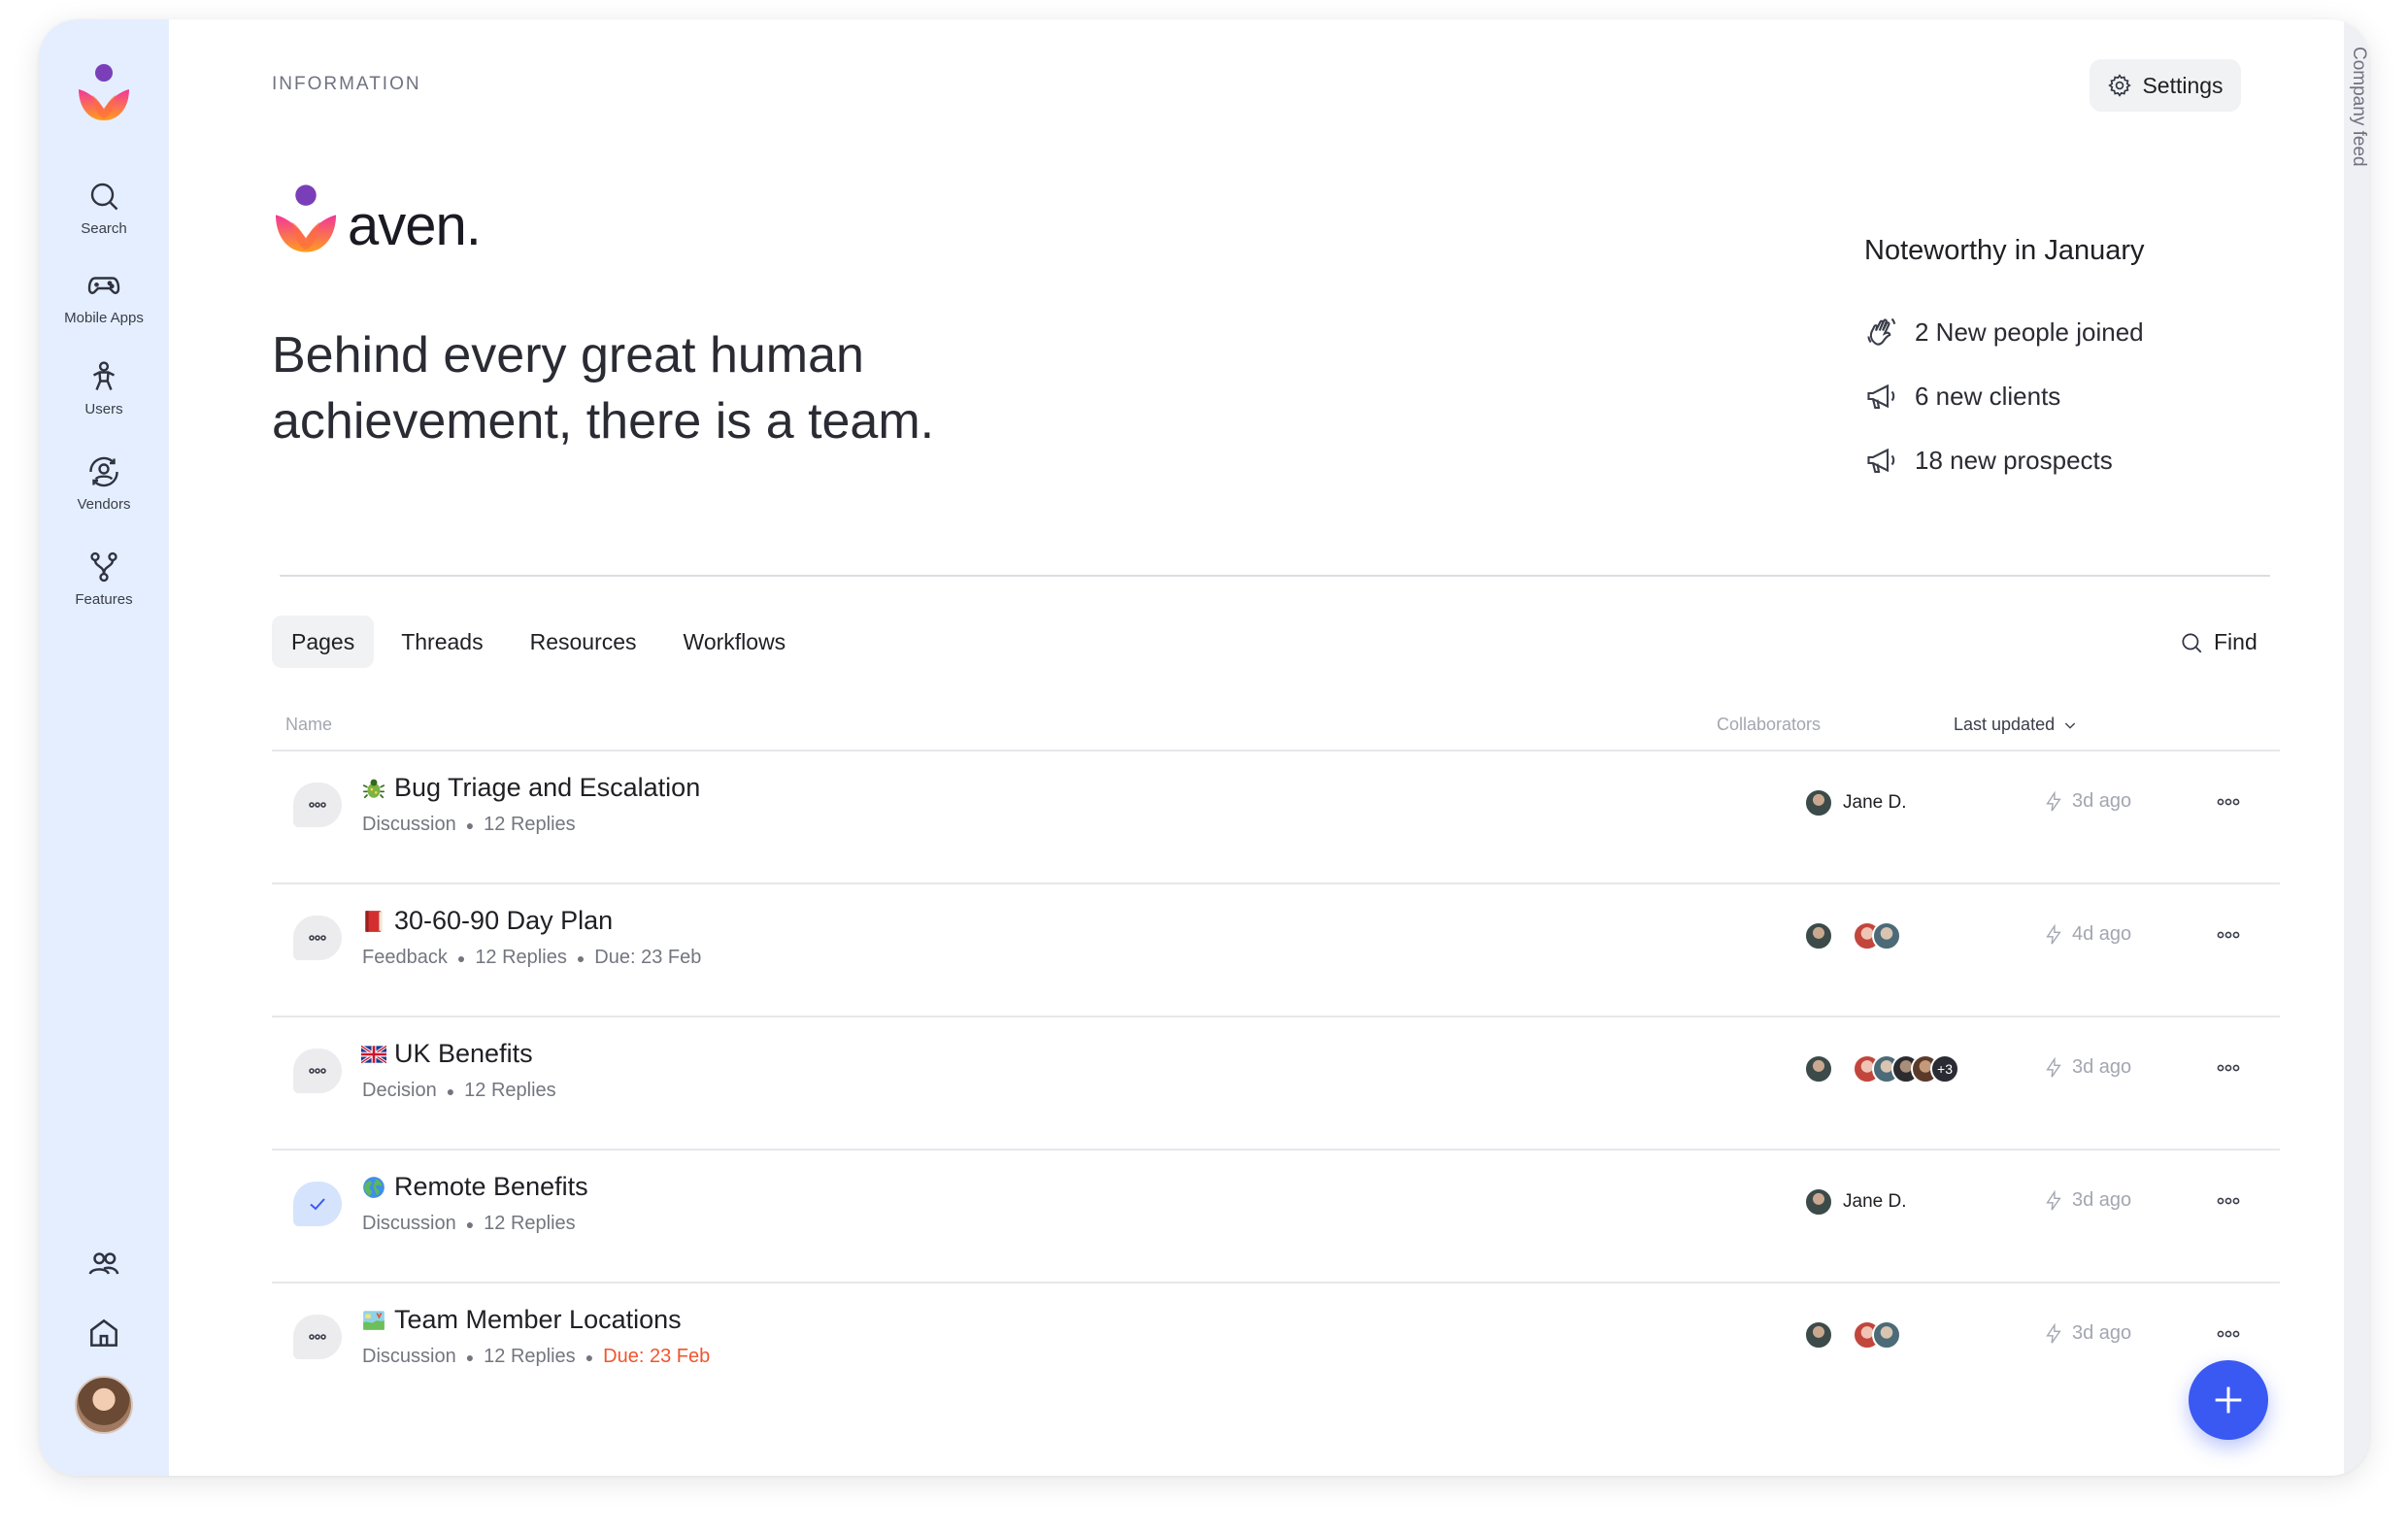 This screenshot has width=2408, height=1534. I want to click on row-title: UK Benefits, so click(447, 1054).